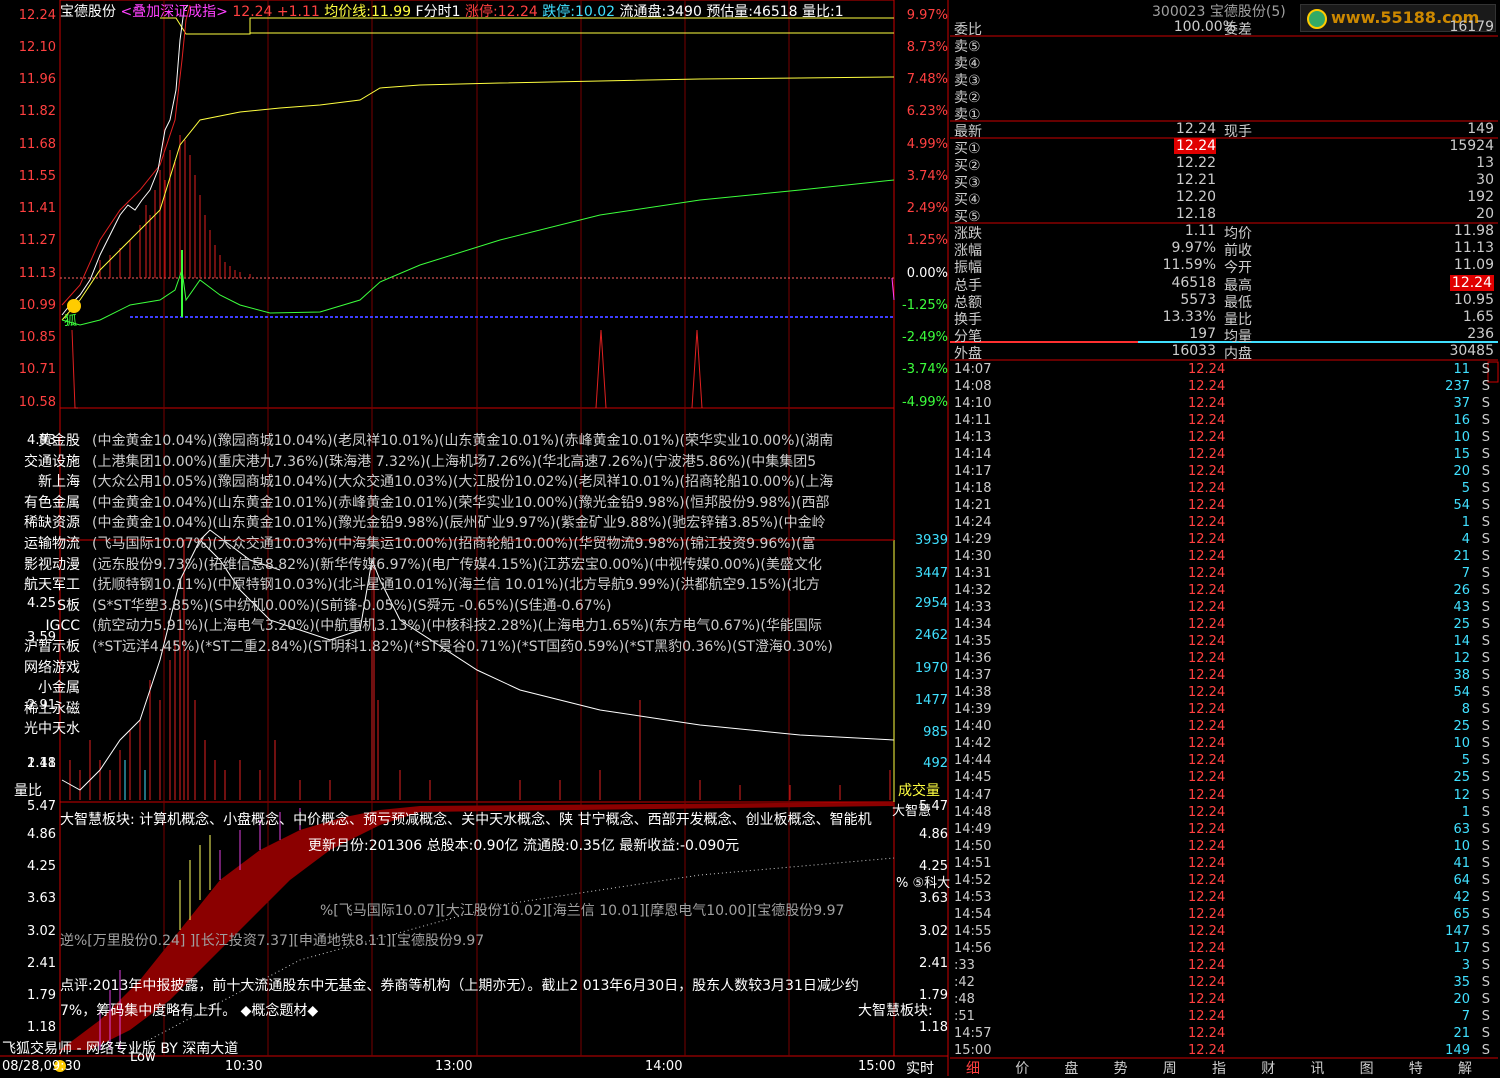  Describe the element at coordinates (1022, 1068) in the screenshot. I see `tab-1: 价` at that location.